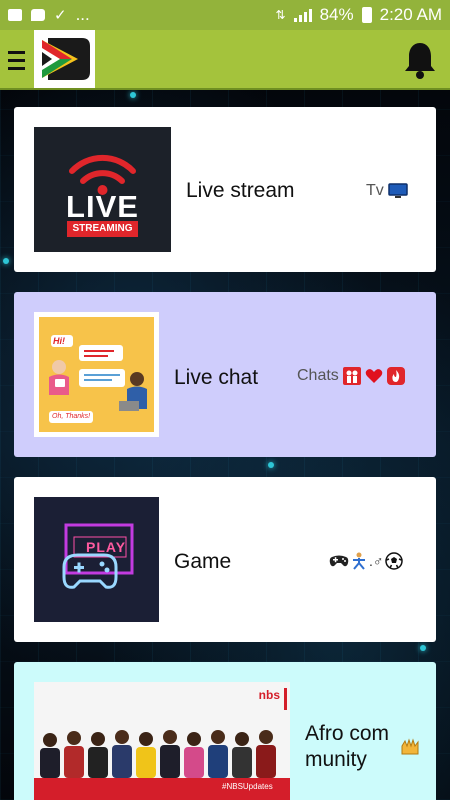  I want to click on heart-icon, so click(374, 376).